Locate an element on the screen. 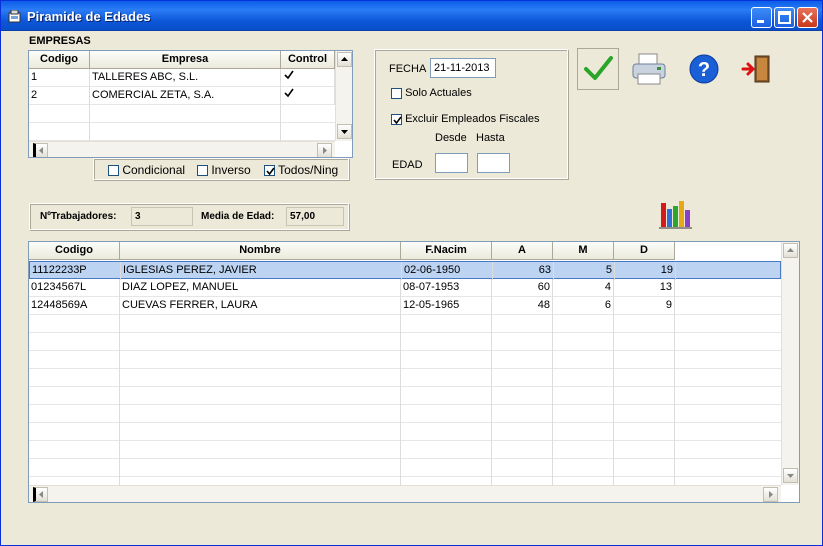 Image resolution: width=823 pixels, height=546 pixels. maximize-button is located at coordinates (784, 17).